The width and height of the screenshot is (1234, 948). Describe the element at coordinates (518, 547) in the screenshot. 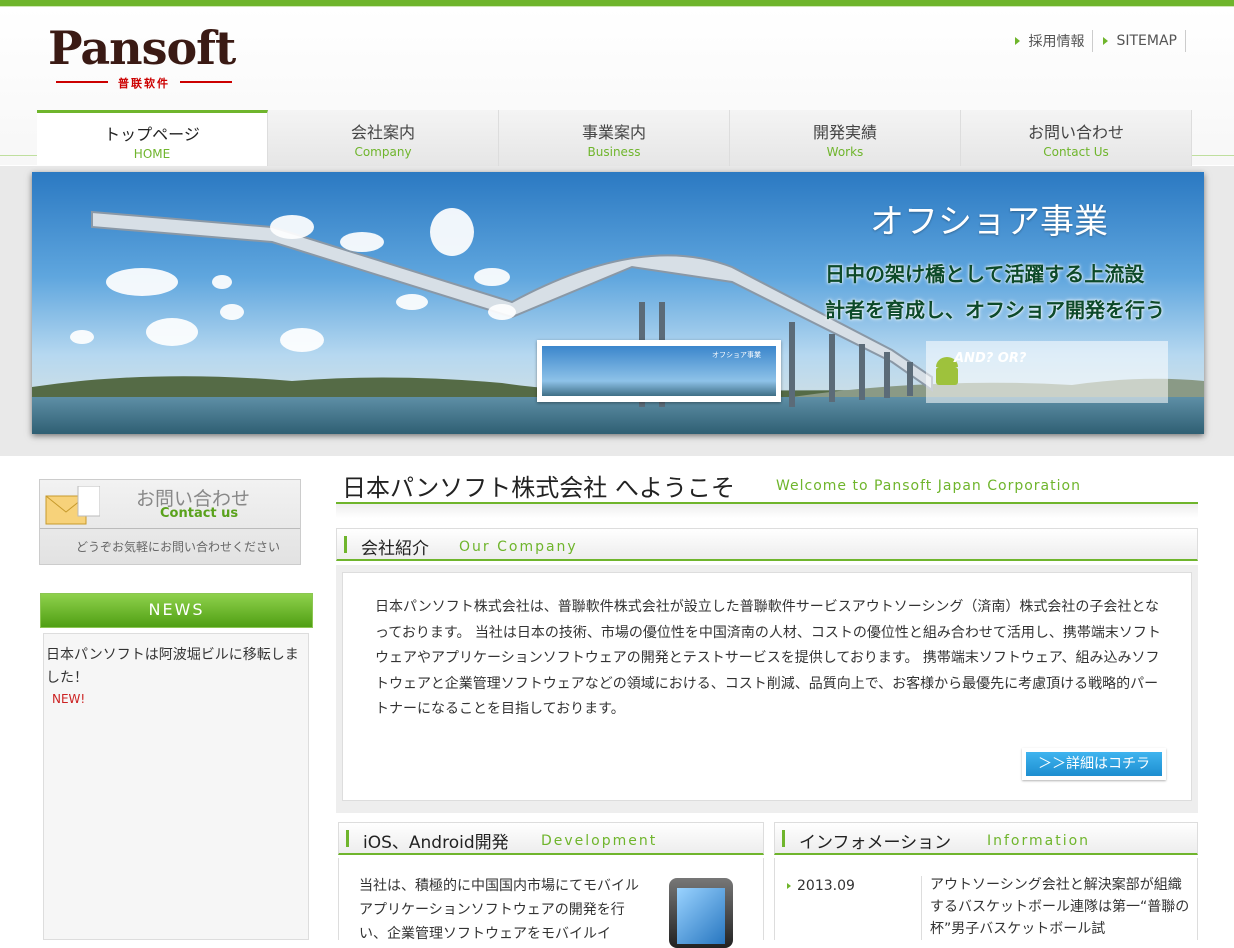

I see `about-subtitle: Our Company` at that location.